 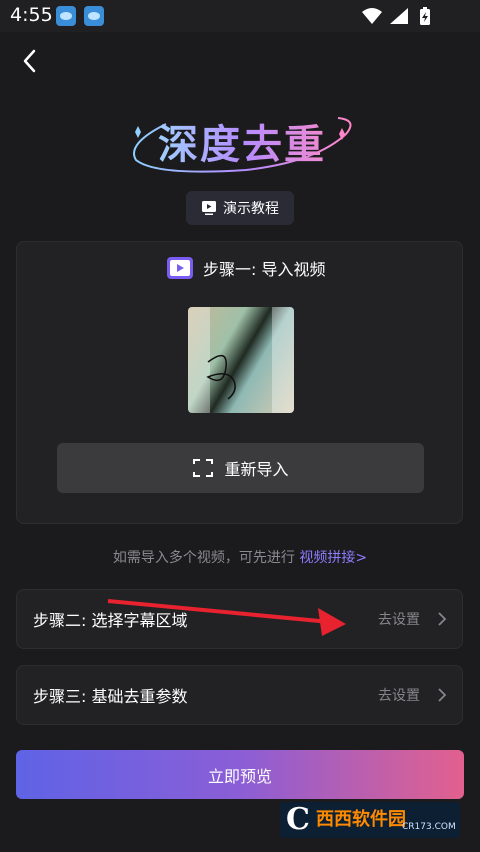 What do you see at coordinates (333, 558) in the screenshot?
I see `video-stitch-link: 视频拼接>` at bounding box center [333, 558].